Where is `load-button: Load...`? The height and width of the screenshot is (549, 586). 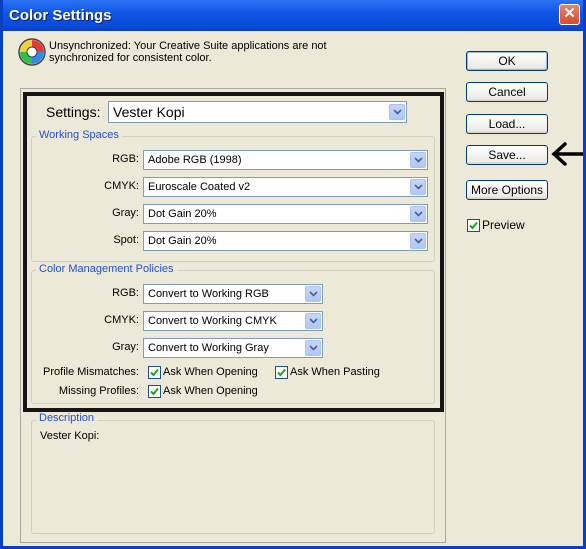
load-button: Load... is located at coordinates (507, 124).